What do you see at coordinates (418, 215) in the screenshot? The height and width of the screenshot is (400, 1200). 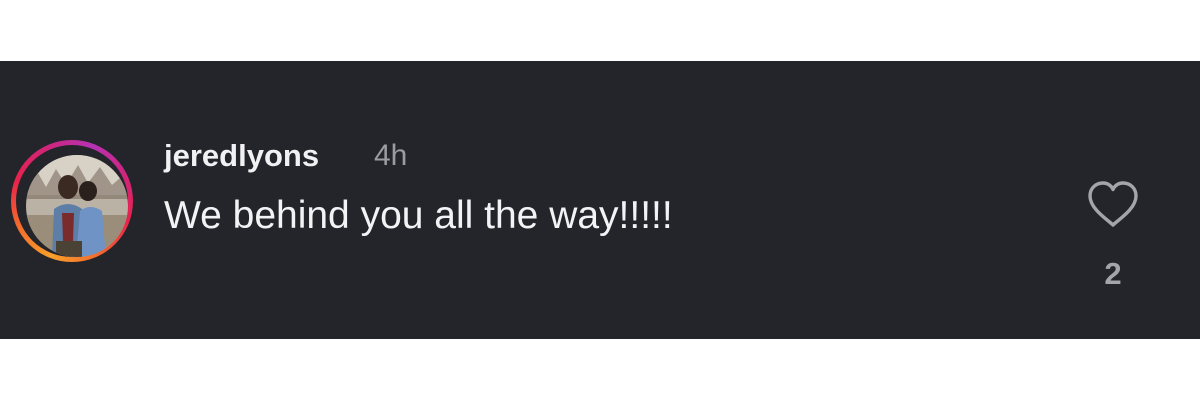 I see `comment-text: We behind you all the way!!!!!` at bounding box center [418, 215].